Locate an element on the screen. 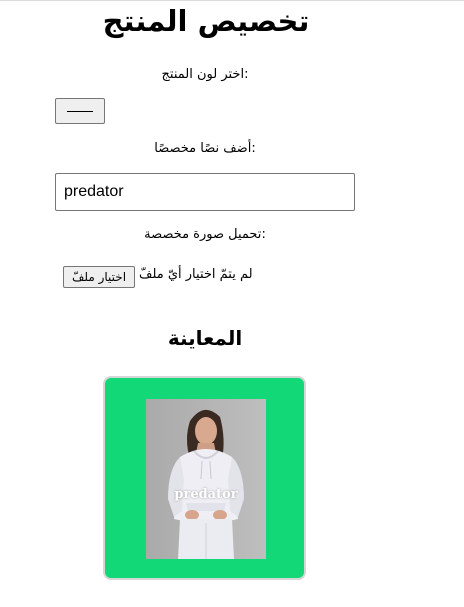 This screenshot has width=464, height=607. preview-overlay-text: predator is located at coordinates (206, 494).